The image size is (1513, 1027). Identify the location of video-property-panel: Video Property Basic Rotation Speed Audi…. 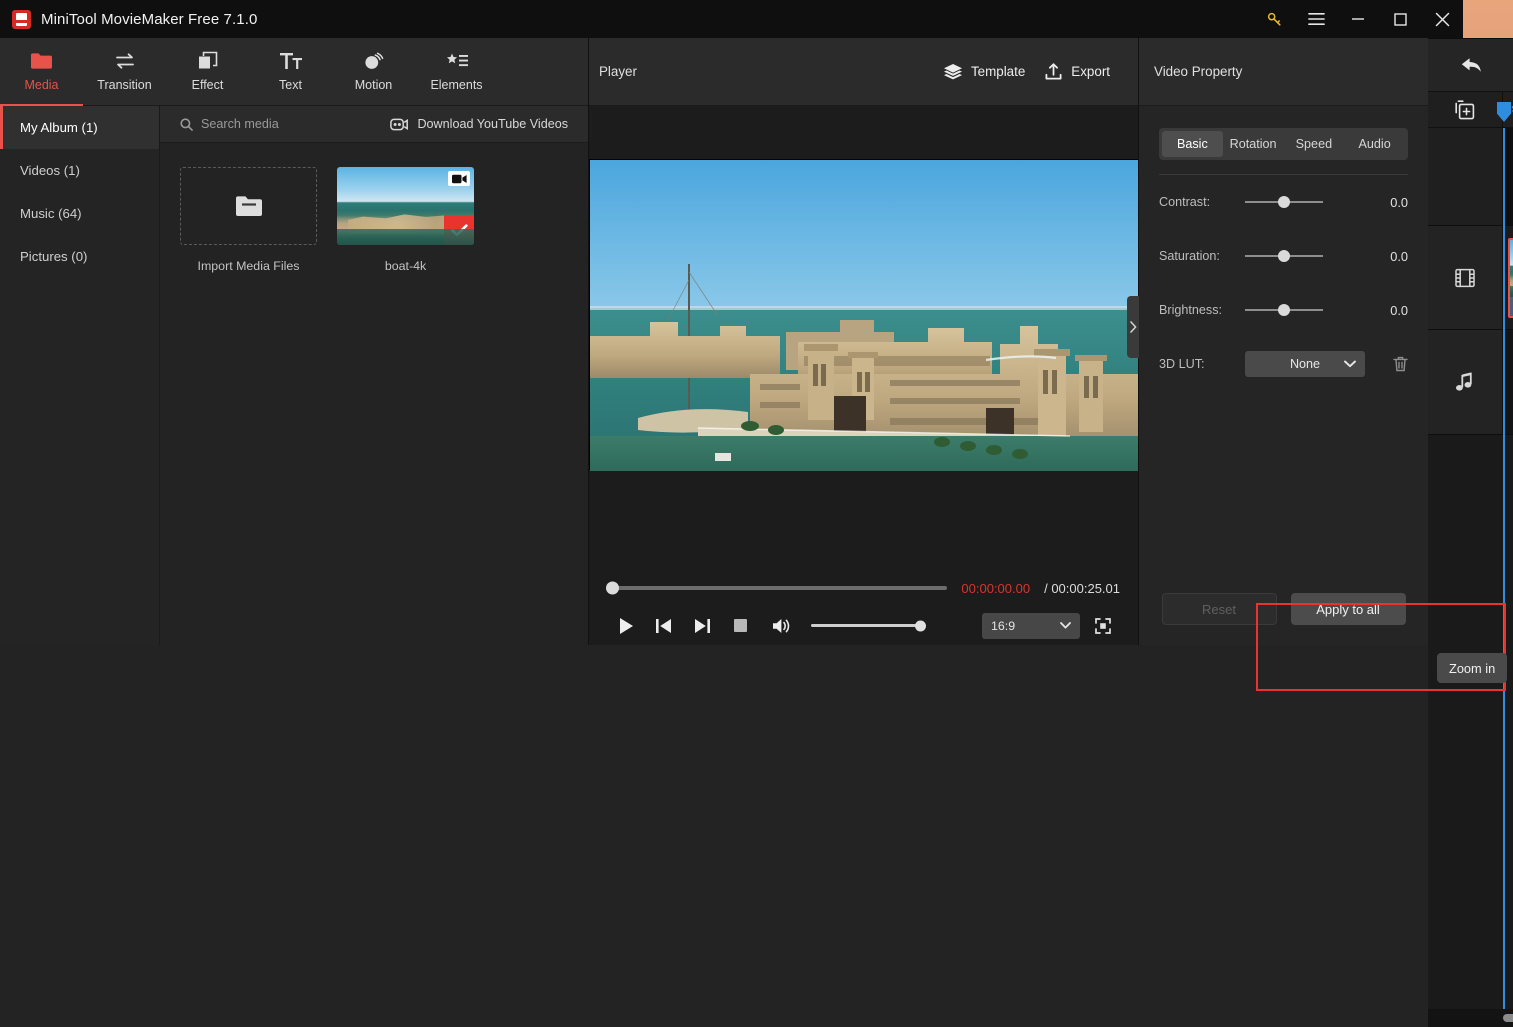
(1277, 341).